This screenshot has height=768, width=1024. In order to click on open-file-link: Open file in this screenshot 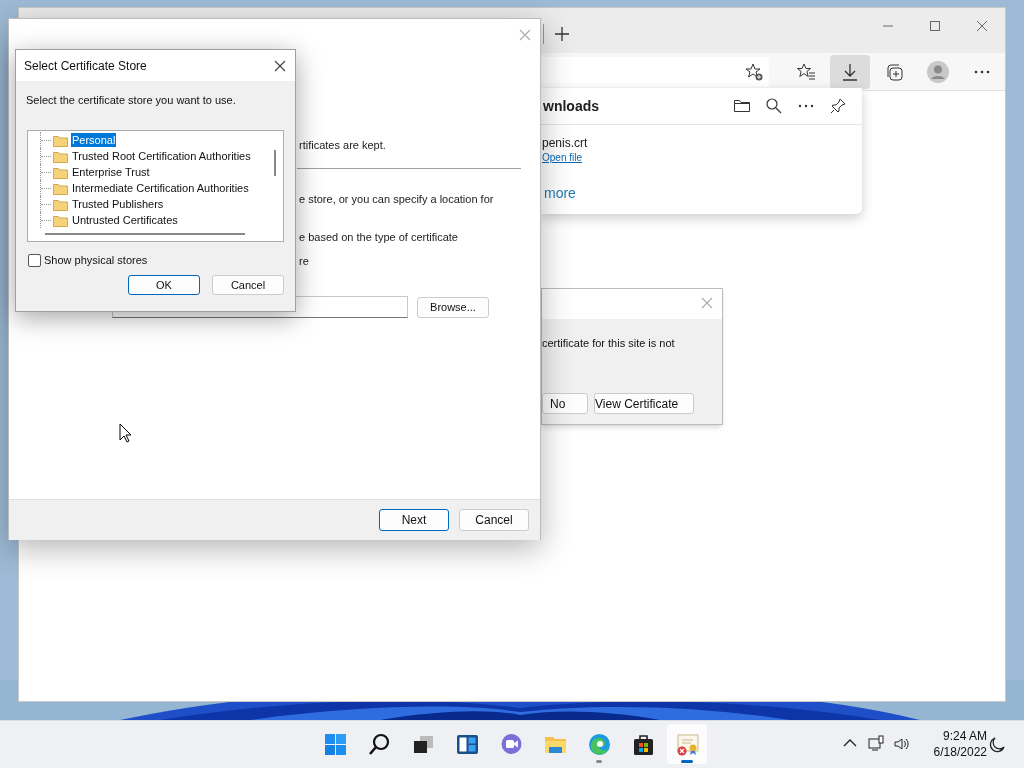, I will do `click(562, 158)`.